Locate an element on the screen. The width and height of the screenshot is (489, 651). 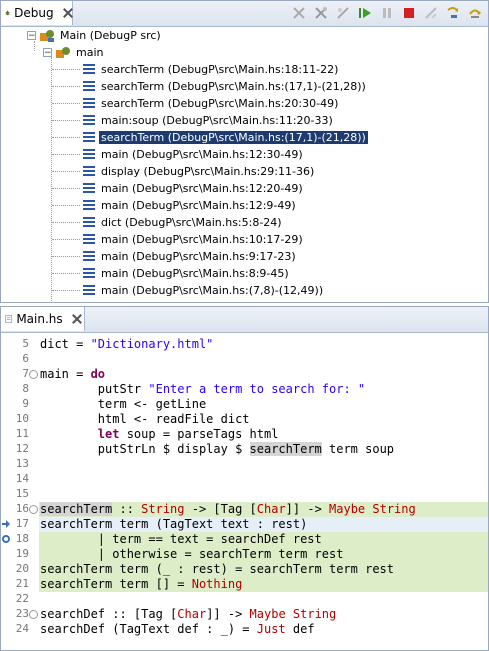
stack-frame: main (DebugP\src\Main.hs:10:17-29) is located at coordinates (194, 239).